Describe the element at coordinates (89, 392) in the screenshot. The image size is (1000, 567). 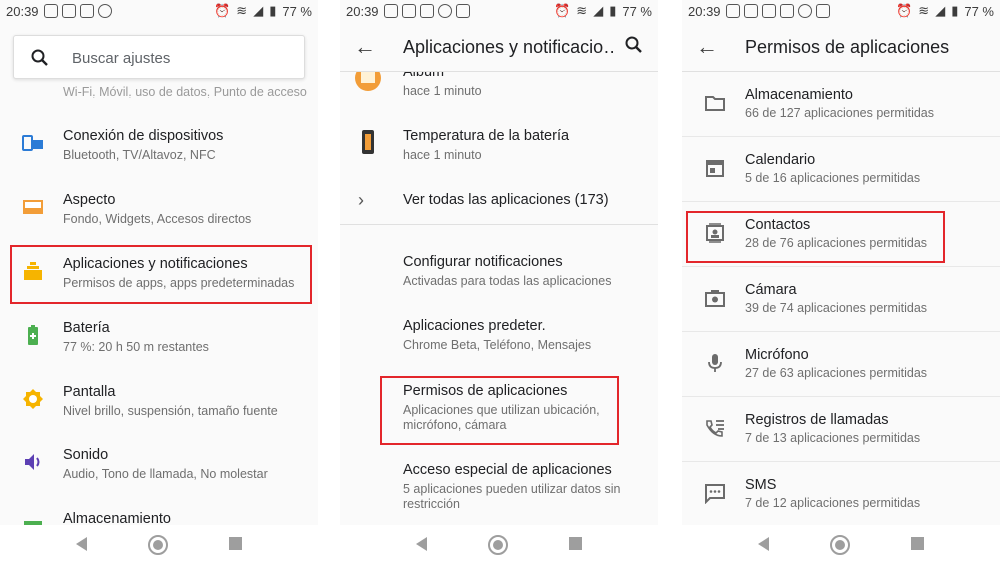
I see `item-title: Pantalla` at that location.